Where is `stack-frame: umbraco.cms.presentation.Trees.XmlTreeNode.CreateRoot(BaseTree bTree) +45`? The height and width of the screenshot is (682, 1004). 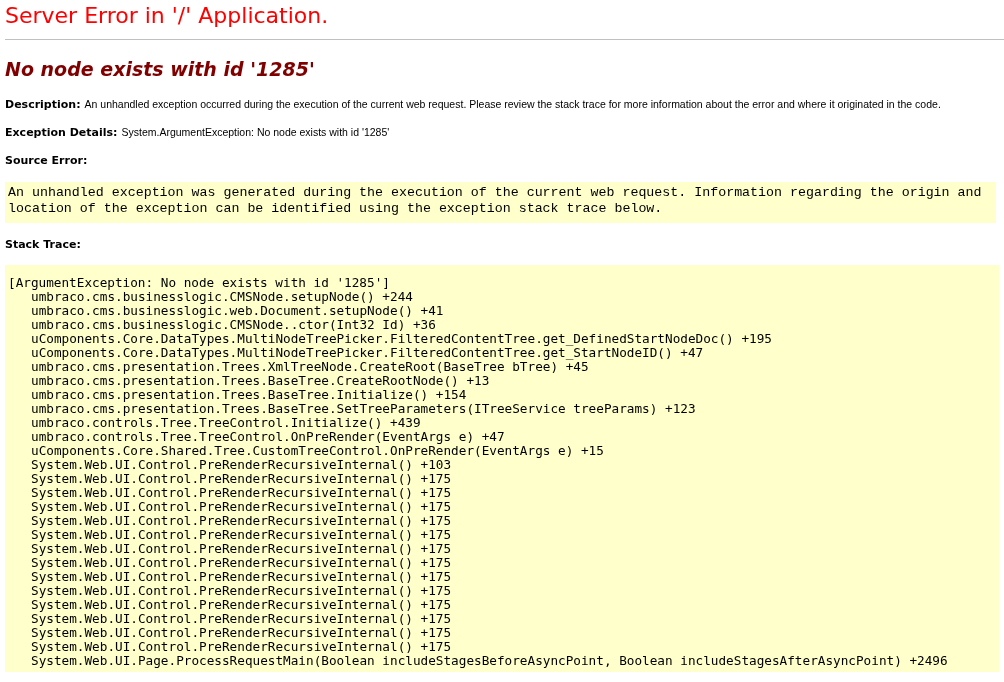 stack-frame: umbraco.cms.presentation.Trees.XmlTreeNode.CreateRoot(BaseTree bTree) +45 is located at coordinates (310, 367).